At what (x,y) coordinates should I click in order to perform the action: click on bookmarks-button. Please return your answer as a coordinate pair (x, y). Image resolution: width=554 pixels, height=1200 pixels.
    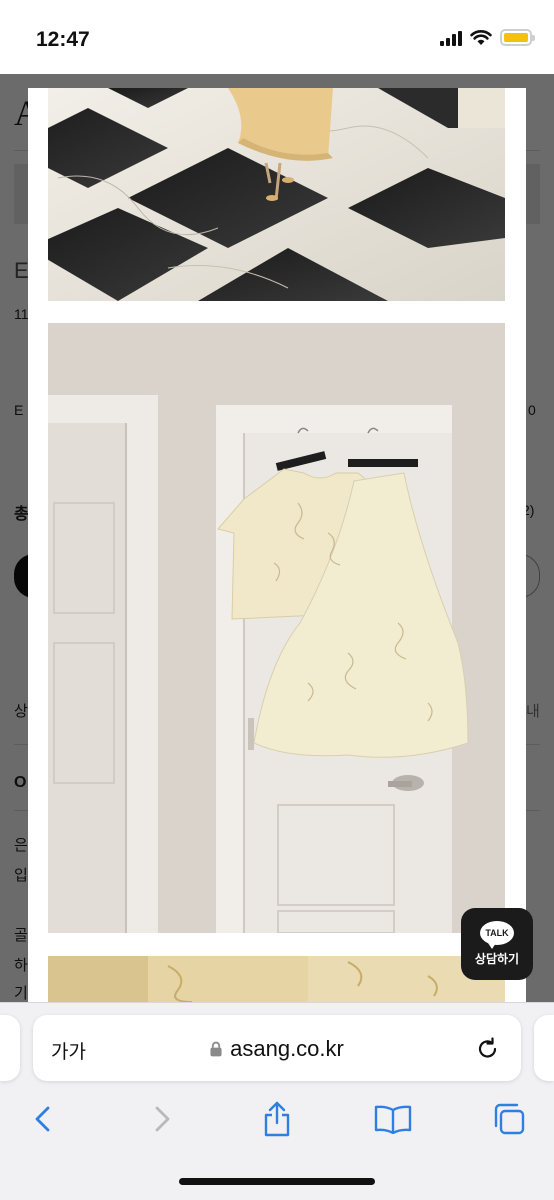
    Looking at the image, I should click on (393, 1119).